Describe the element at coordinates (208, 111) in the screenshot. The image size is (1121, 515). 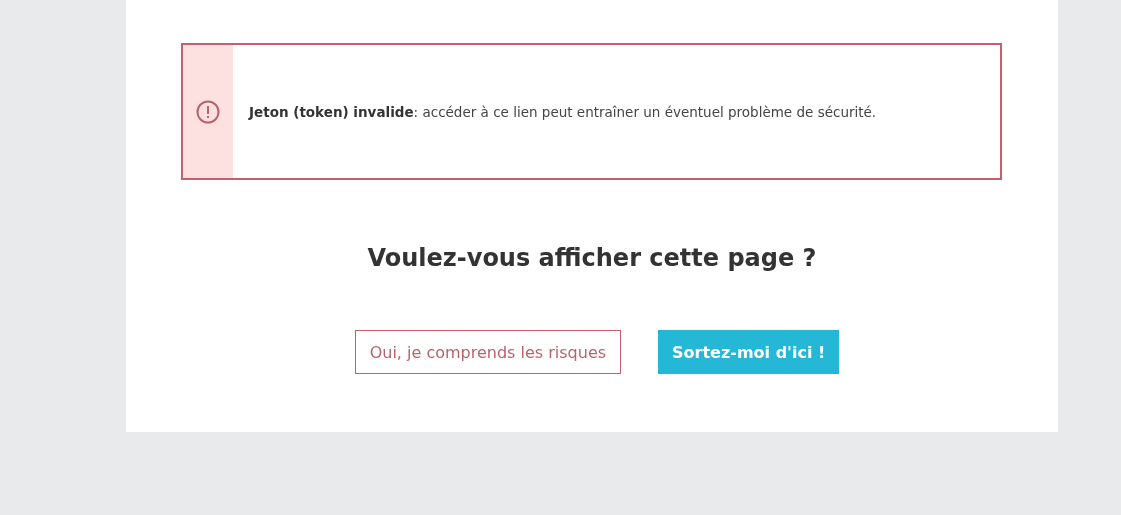
I see `exclamation-icon` at that location.